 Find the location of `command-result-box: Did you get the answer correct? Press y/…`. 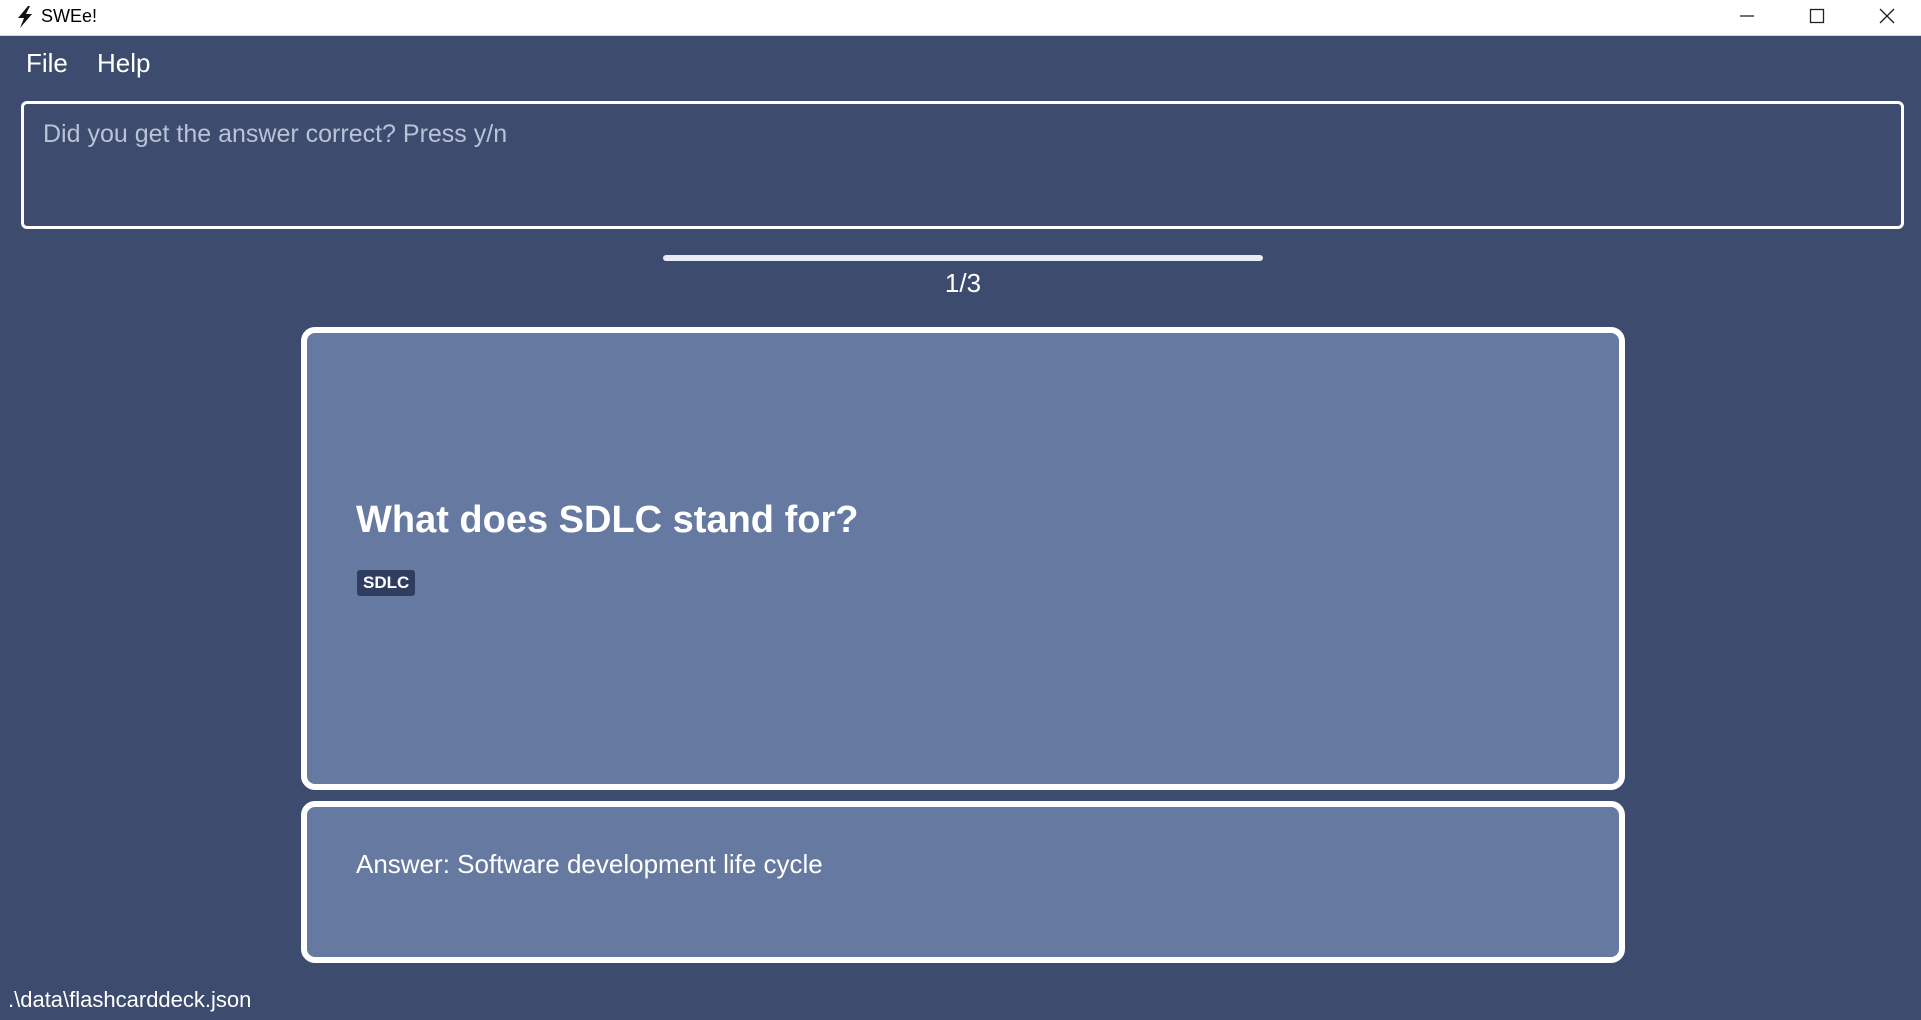

command-result-box: Did you get the answer correct? Press y/… is located at coordinates (962, 165).